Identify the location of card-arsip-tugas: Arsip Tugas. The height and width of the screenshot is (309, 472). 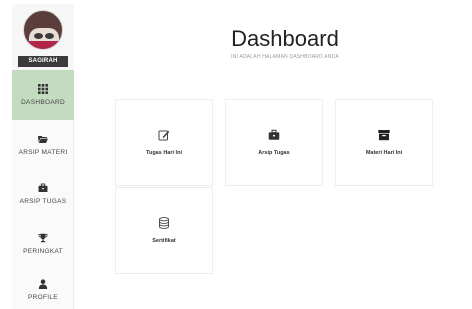
(274, 142).